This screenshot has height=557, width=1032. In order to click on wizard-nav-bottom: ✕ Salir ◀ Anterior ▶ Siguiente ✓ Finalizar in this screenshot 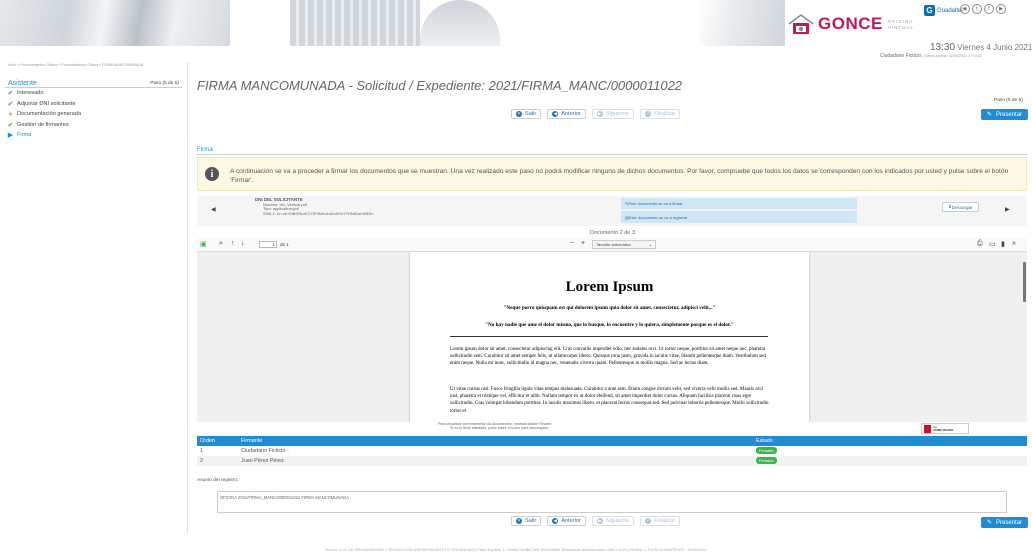, I will do `click(596, 521)`.